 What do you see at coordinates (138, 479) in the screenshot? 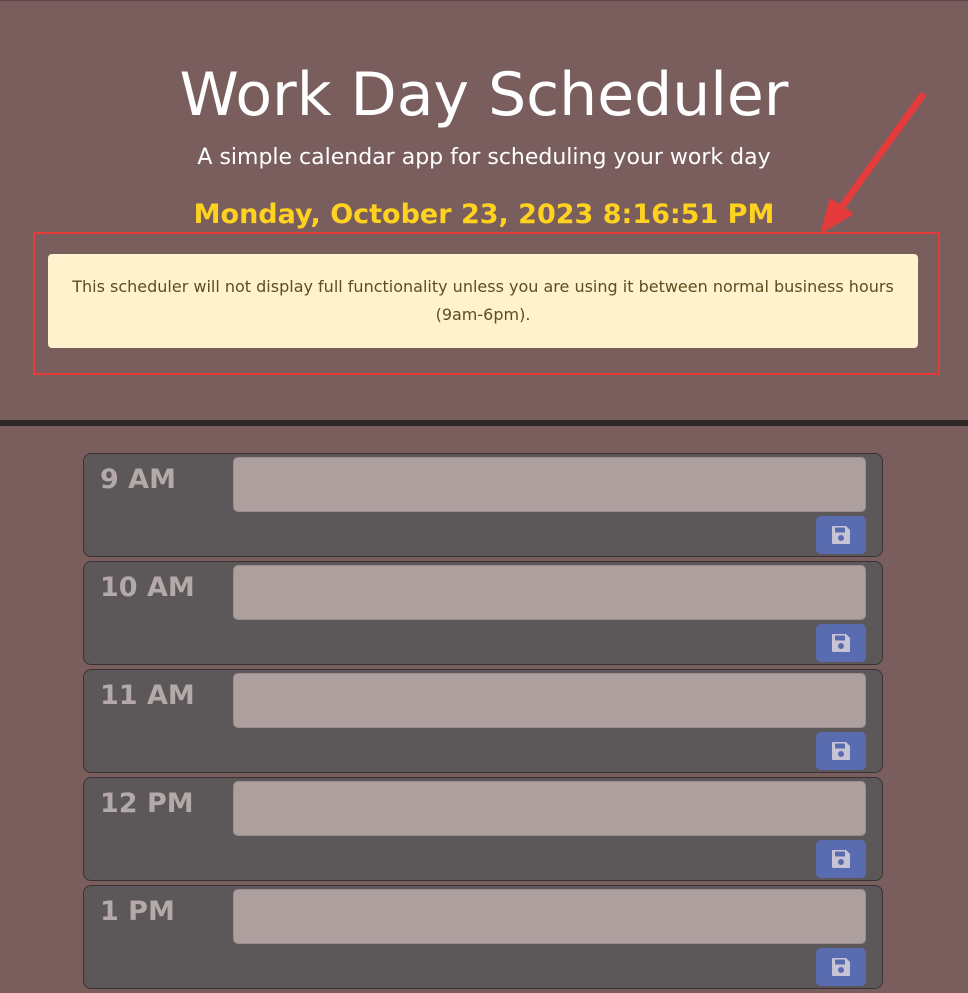
I see `hour-label: 9 AM` at bounding box center [138, 479].